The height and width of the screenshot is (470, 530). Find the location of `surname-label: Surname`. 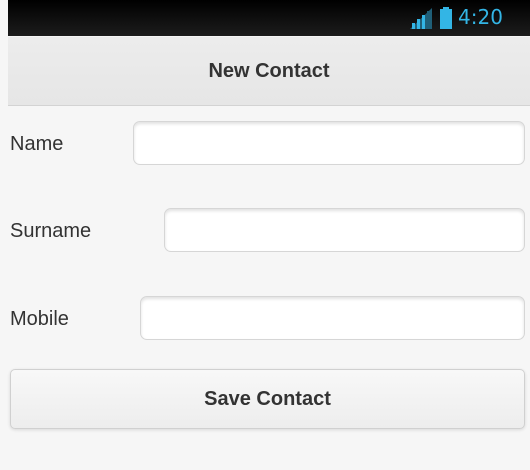

surname-label: Surname is located at coordinates (51, 231).